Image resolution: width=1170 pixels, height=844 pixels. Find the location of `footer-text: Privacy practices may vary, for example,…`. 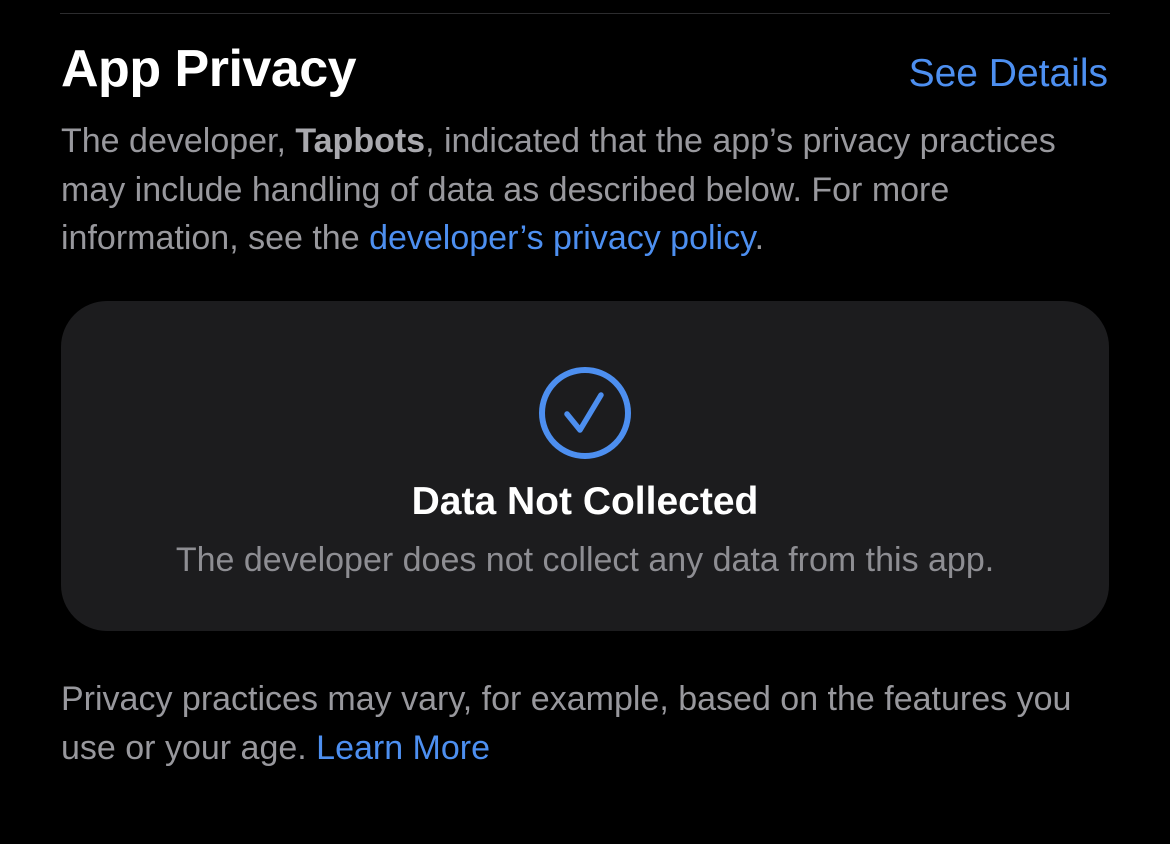

footer-text: Privacy practices may vary, for example,… is located at coordinates (566, 723).